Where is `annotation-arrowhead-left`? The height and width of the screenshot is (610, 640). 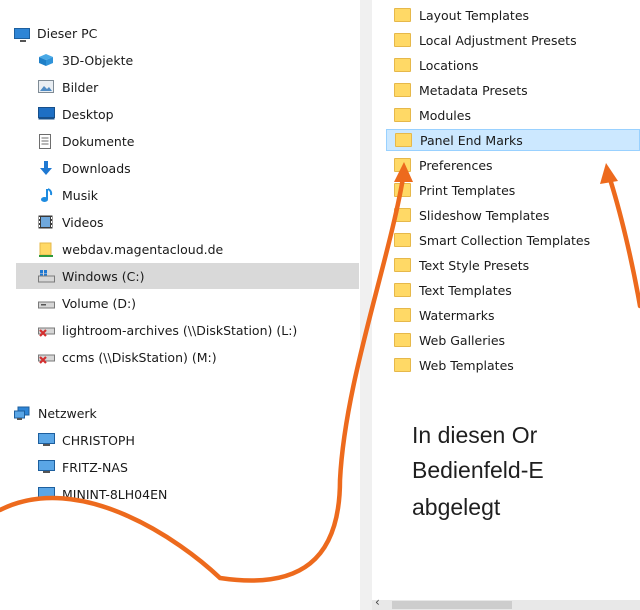 annotation-arrowhead-left is located at coordinates (403, 172).